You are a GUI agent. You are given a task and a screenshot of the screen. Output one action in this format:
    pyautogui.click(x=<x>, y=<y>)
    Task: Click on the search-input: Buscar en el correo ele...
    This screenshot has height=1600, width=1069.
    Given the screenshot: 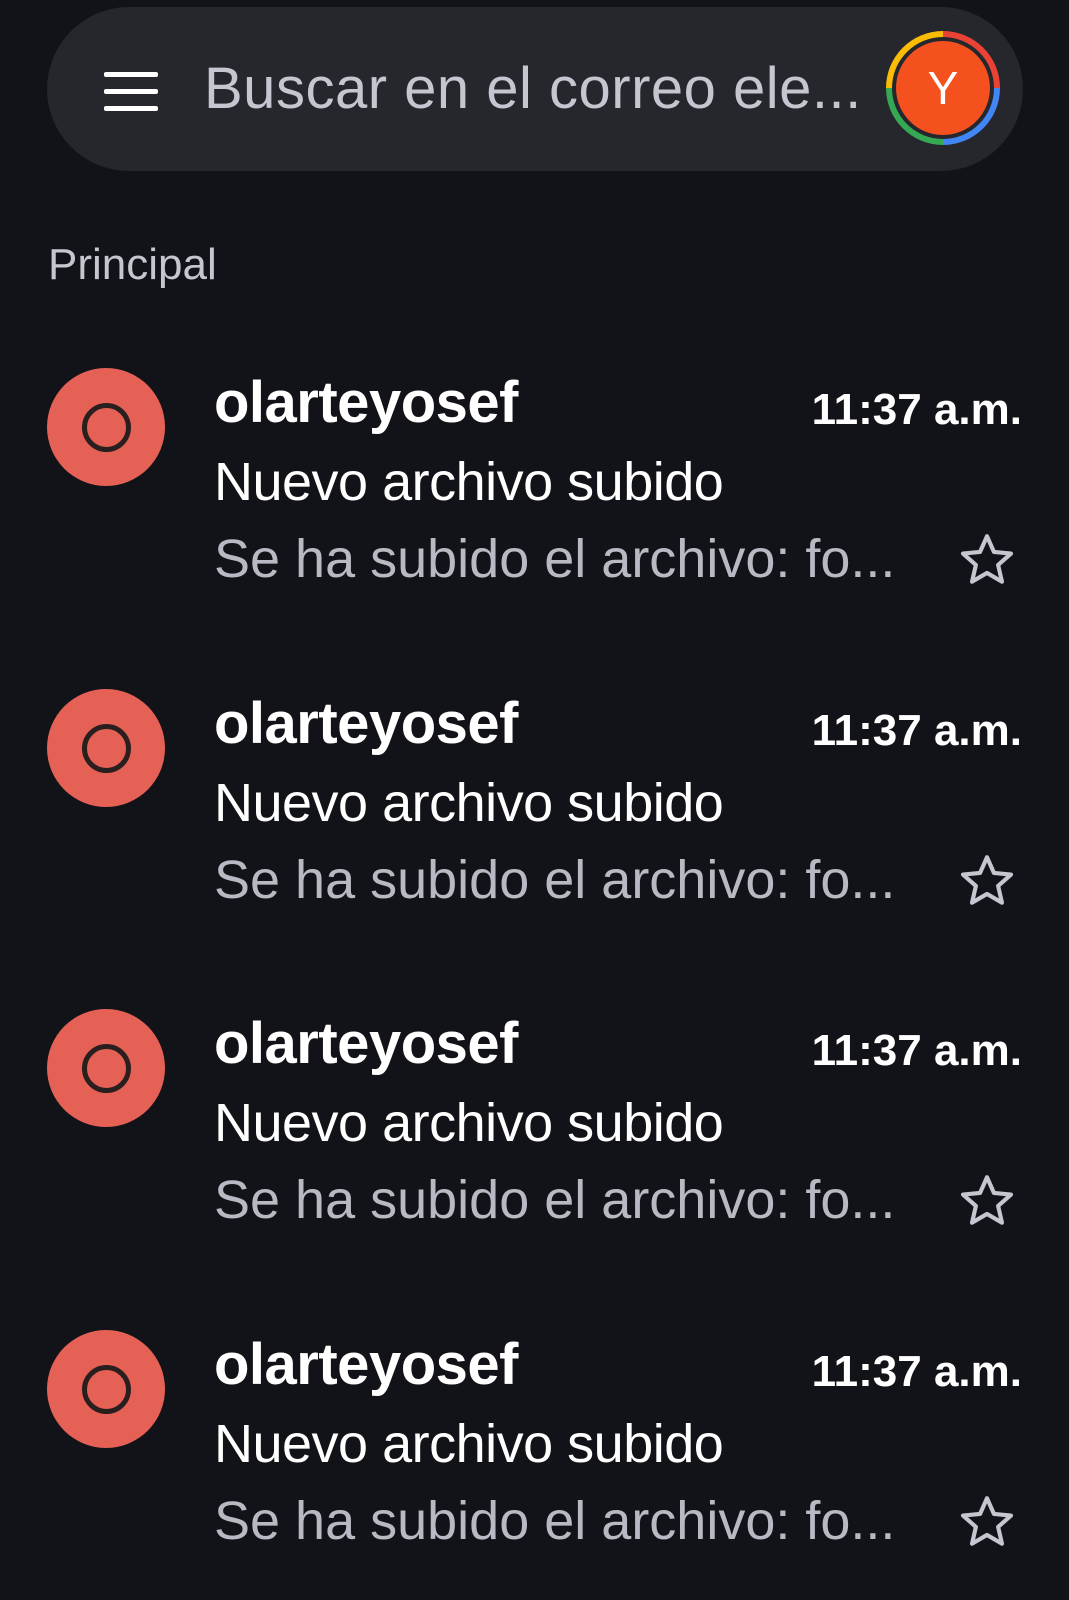 What is the action you would take?
    pyautogui.click(x=533, y=88)
    